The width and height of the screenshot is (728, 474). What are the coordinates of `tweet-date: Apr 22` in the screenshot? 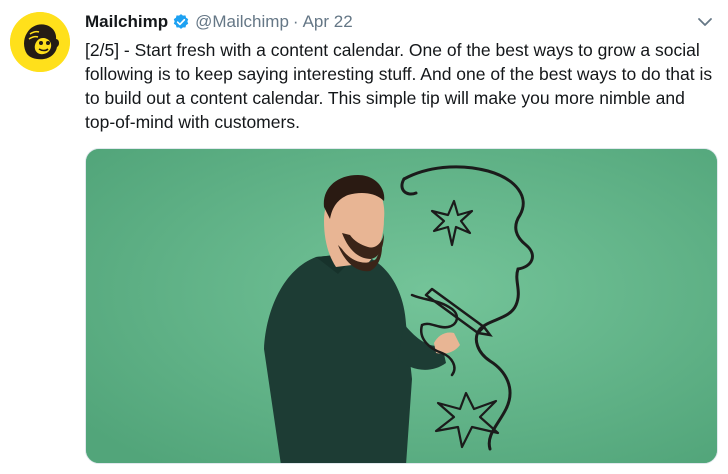 It's located at (328, 22).